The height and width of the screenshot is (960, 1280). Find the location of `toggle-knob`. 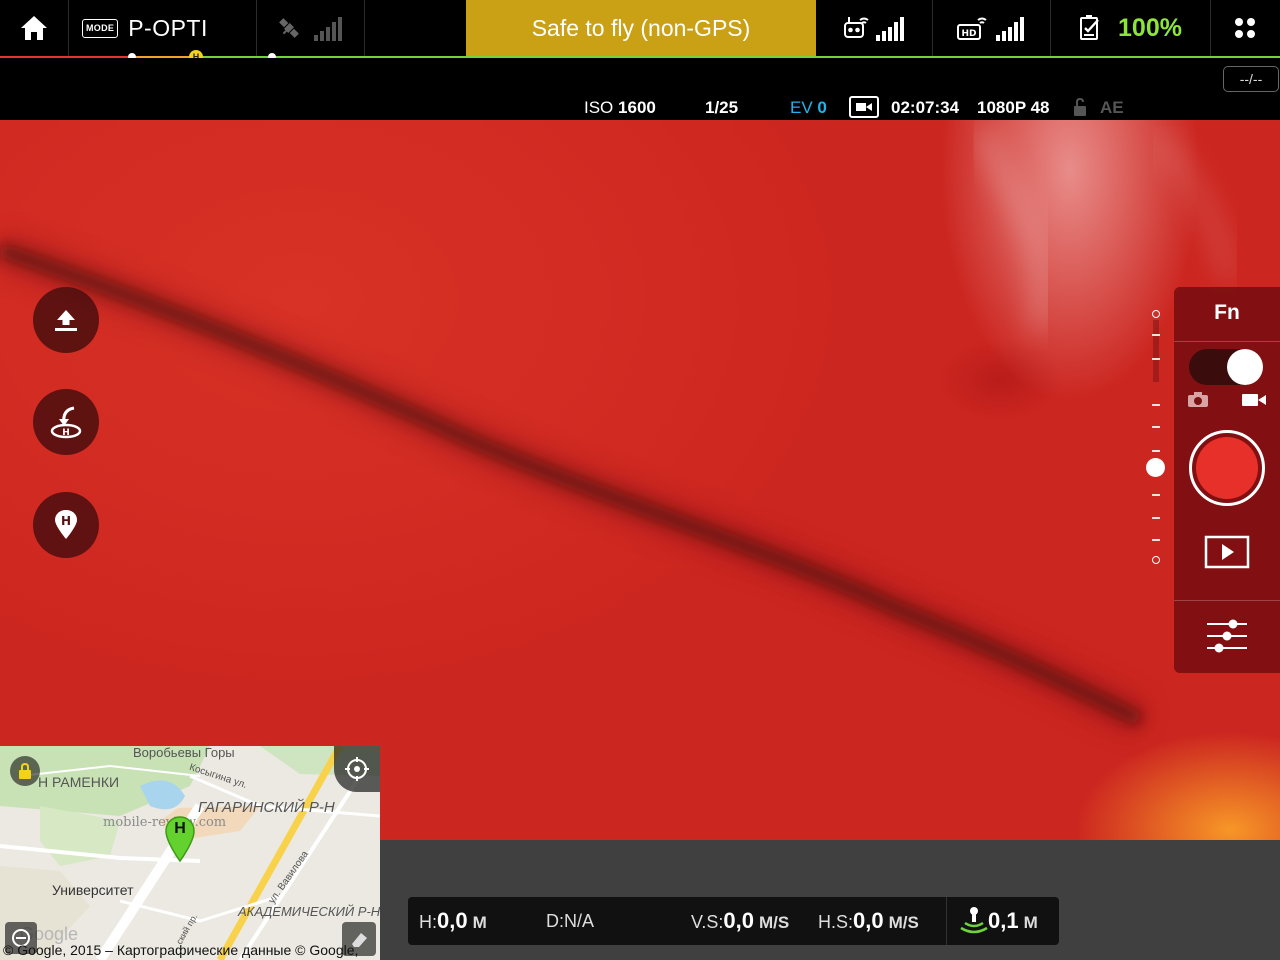

toggle-knob is located at coordinates (1245, 367).